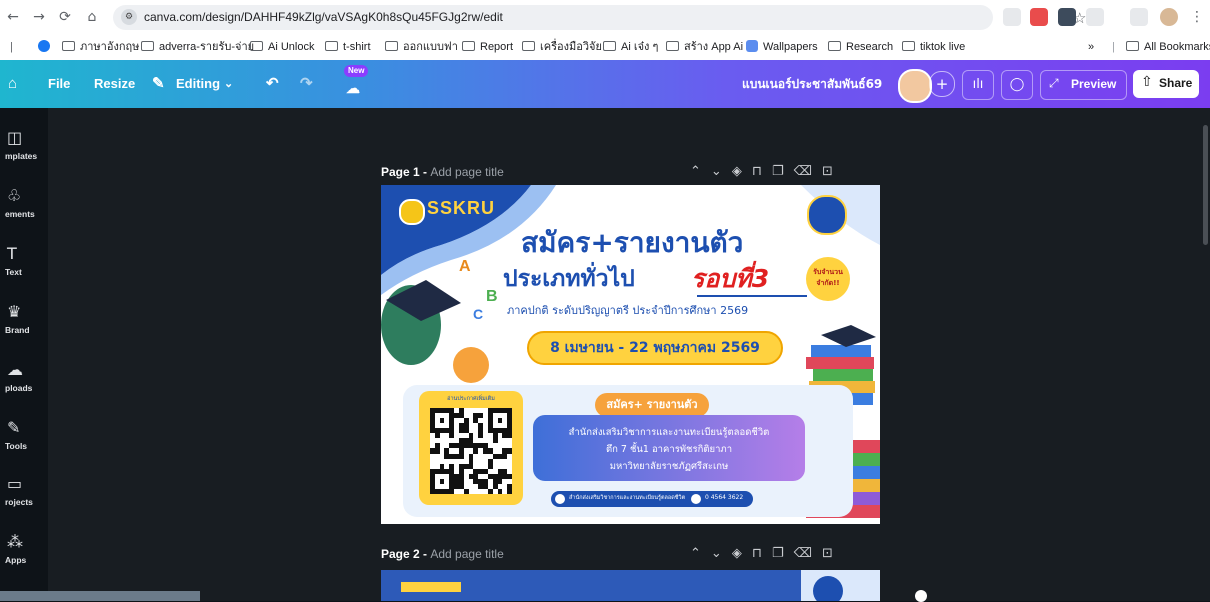  I want to click on file-menu: File, so click(59, 84).